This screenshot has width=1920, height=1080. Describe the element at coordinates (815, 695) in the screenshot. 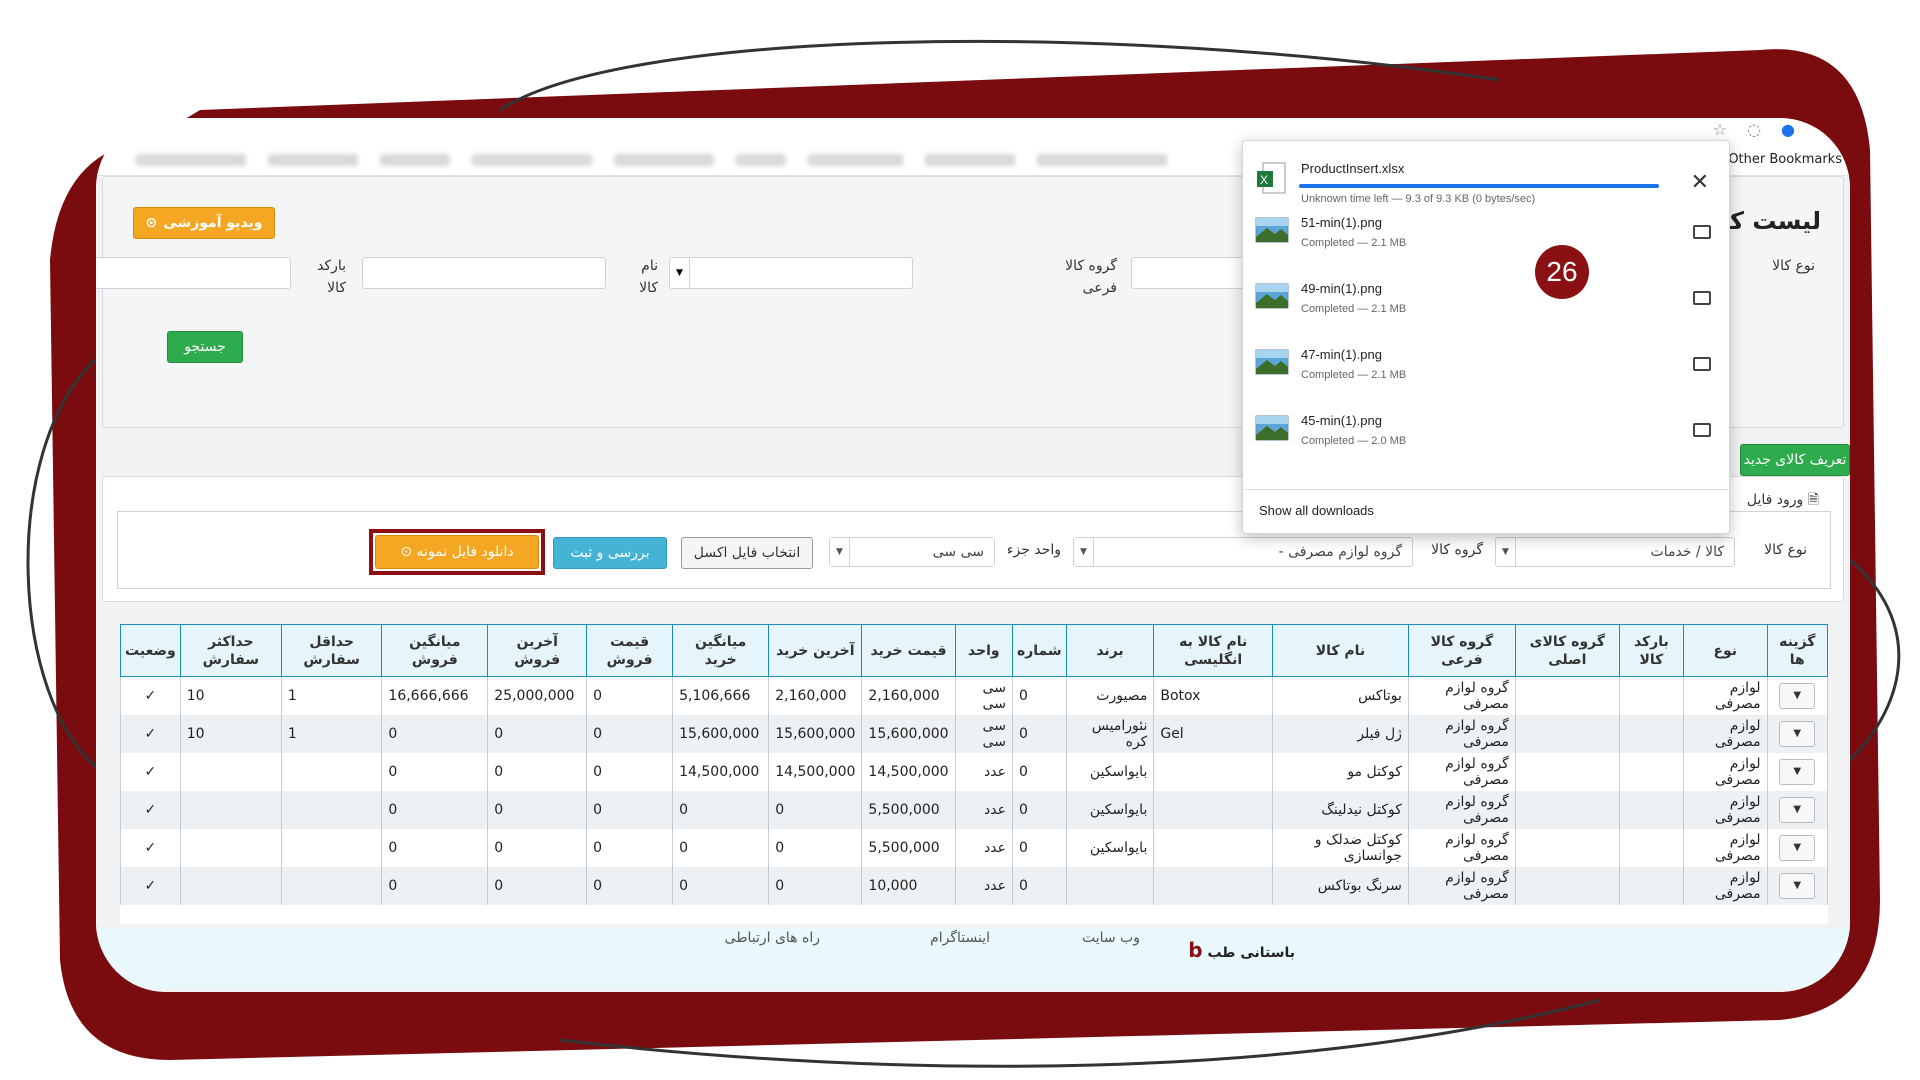

I see `cell-last-buy: 2,160,000` at that location.